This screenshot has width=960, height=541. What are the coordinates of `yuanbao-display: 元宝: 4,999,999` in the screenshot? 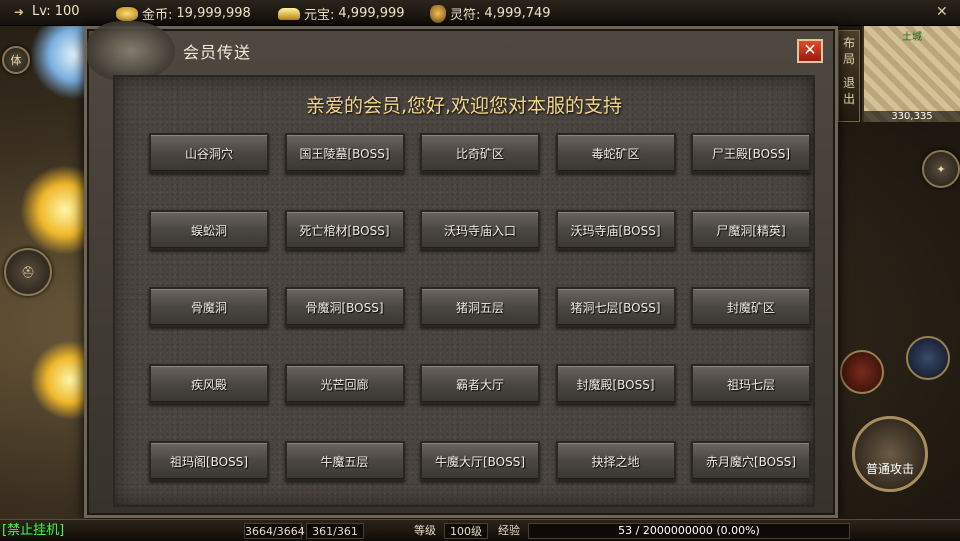 It's located at (341, 13).